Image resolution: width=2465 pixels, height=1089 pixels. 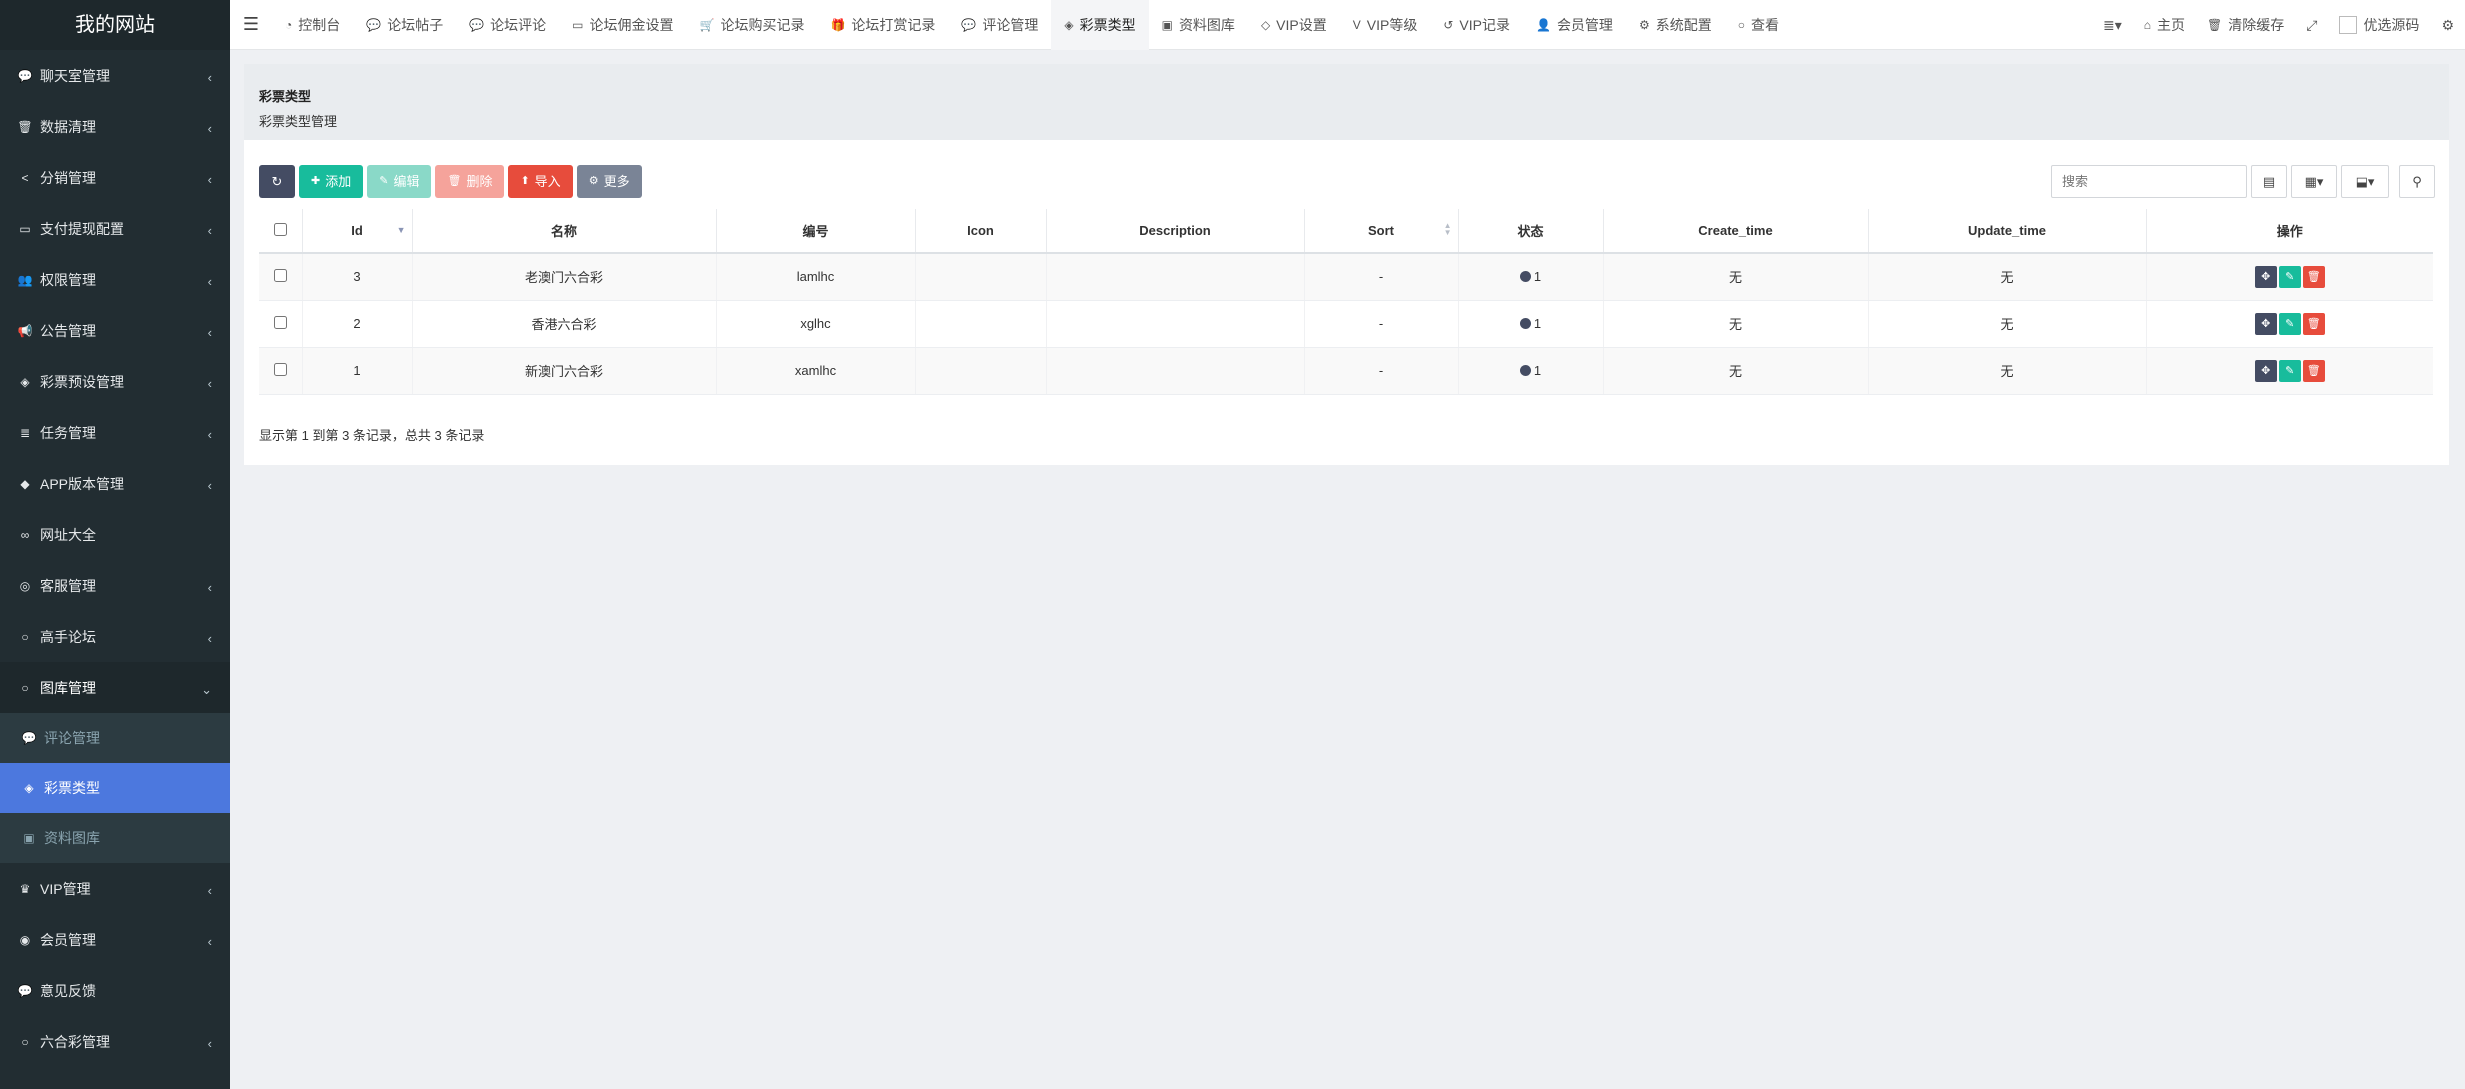 What do you see at coordinates (882, 25) in the screenshot?
I see `nav-tab: 🎁 论坛打赏记录` at bounding box center [882, 25].